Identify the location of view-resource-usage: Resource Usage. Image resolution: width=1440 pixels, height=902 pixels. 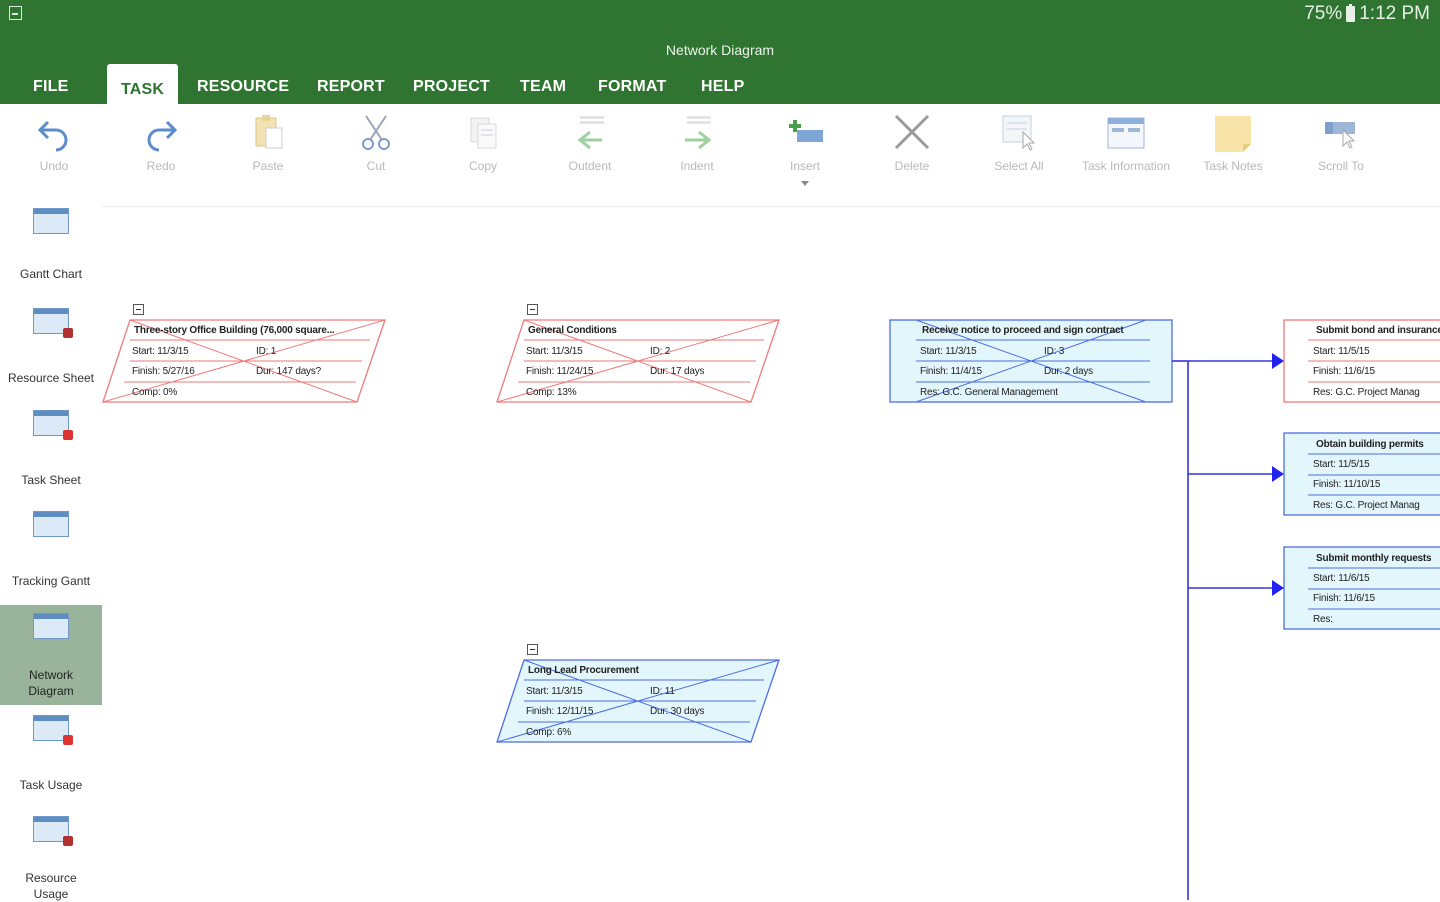
(51, 856).